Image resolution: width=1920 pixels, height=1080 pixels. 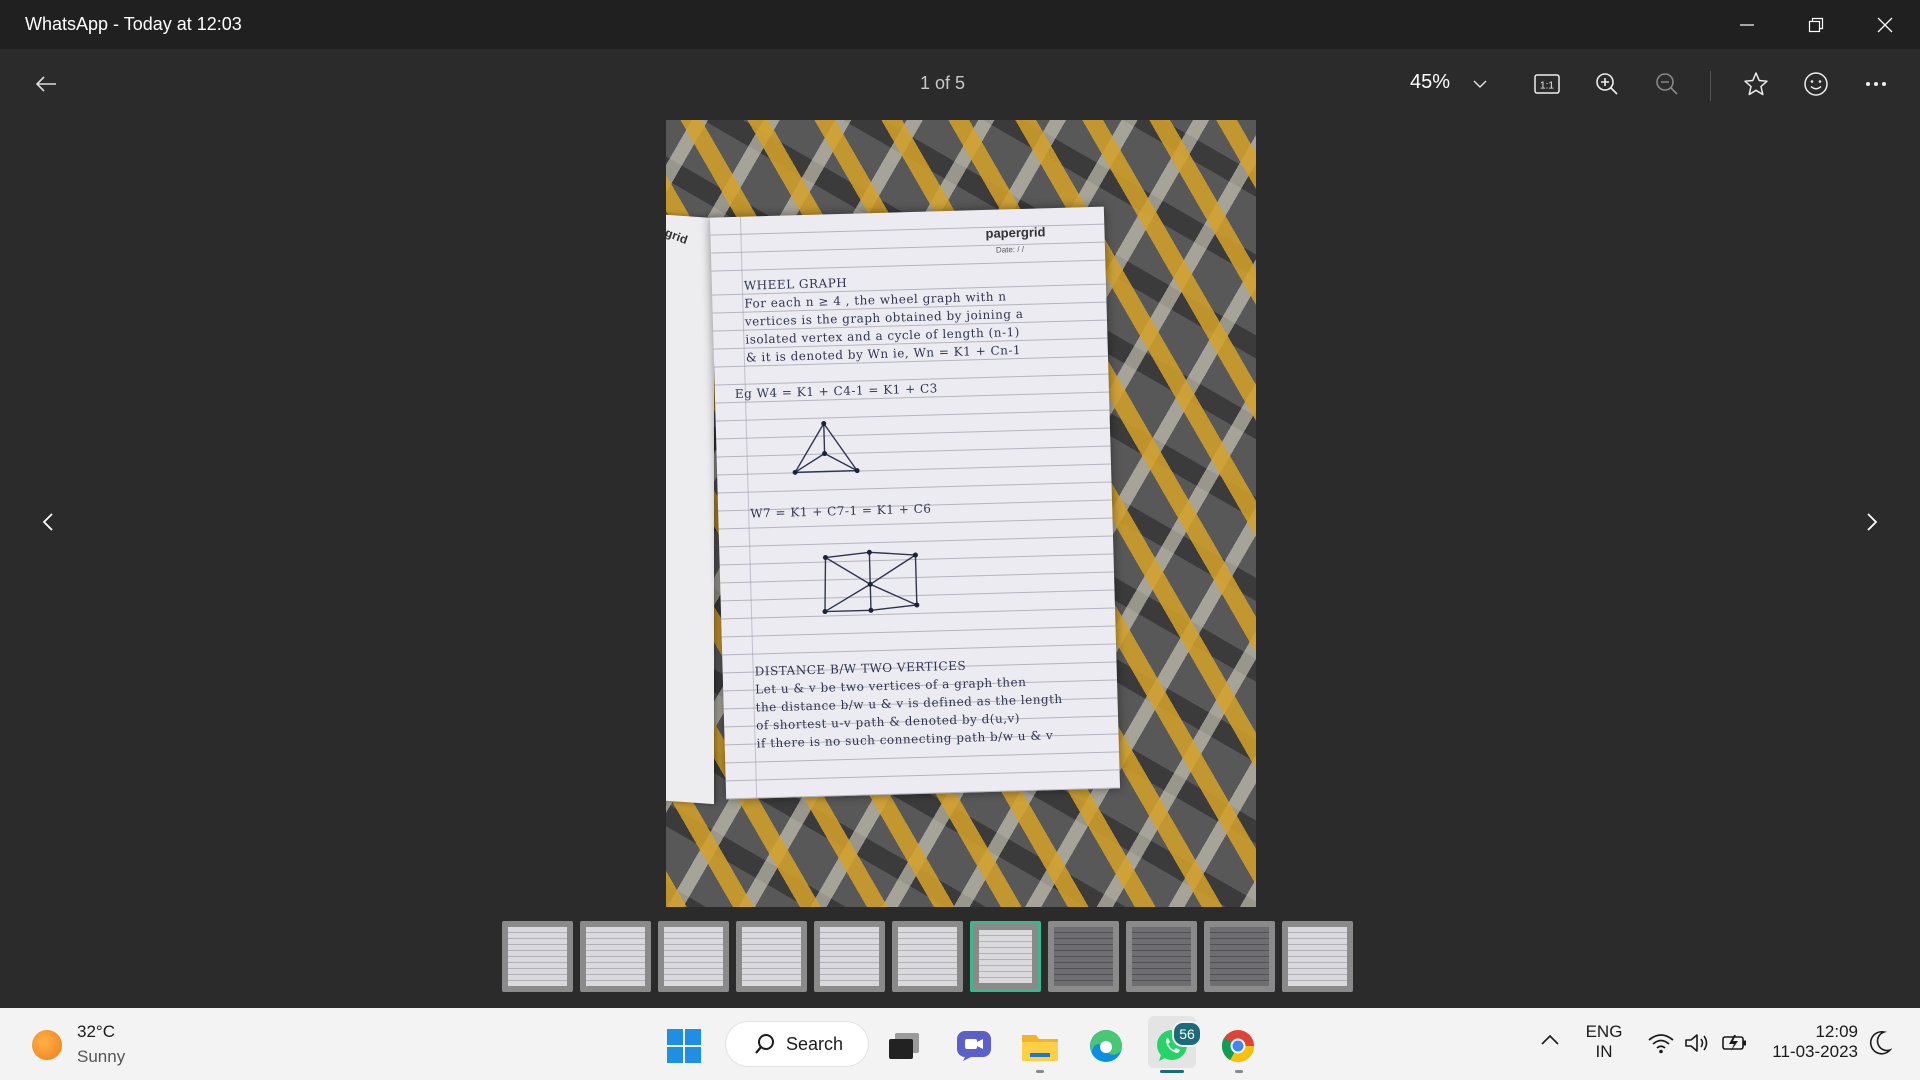 I want to click on file-explorer-button, so click(x=1040, y=1046).